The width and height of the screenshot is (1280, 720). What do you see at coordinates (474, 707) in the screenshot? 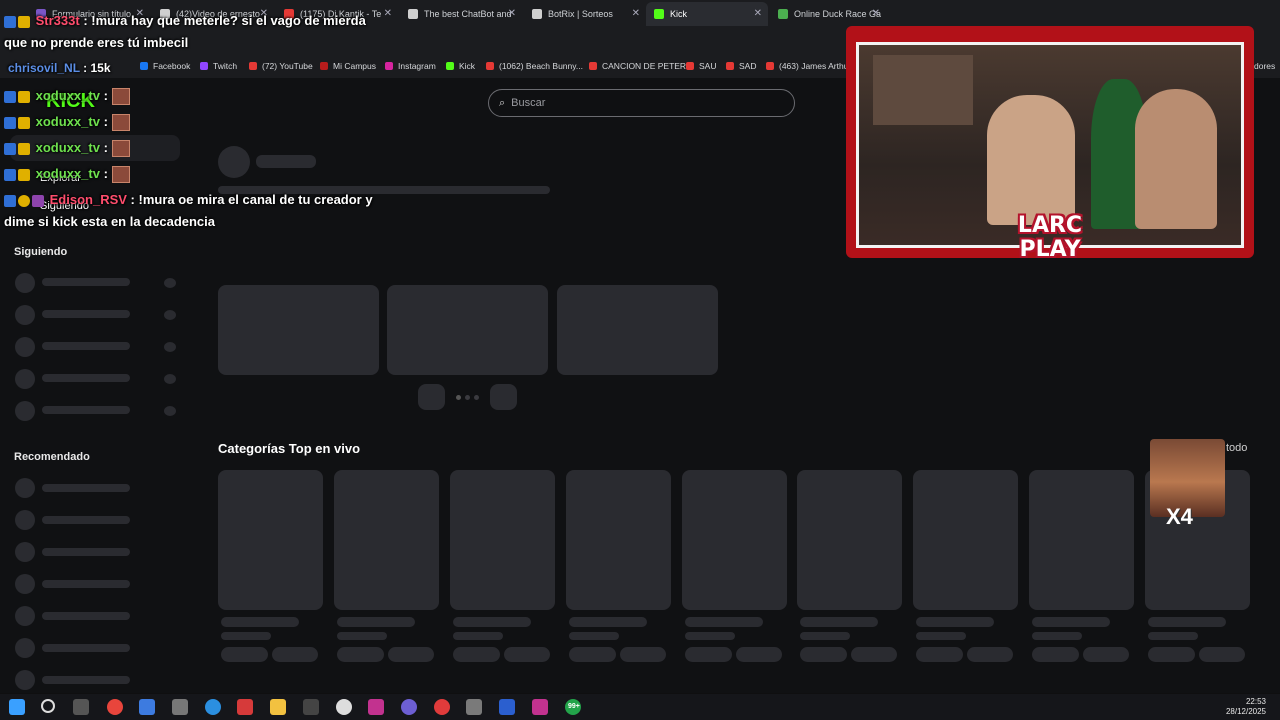
I see `calculator-icon` at bounding box center [474, 707].